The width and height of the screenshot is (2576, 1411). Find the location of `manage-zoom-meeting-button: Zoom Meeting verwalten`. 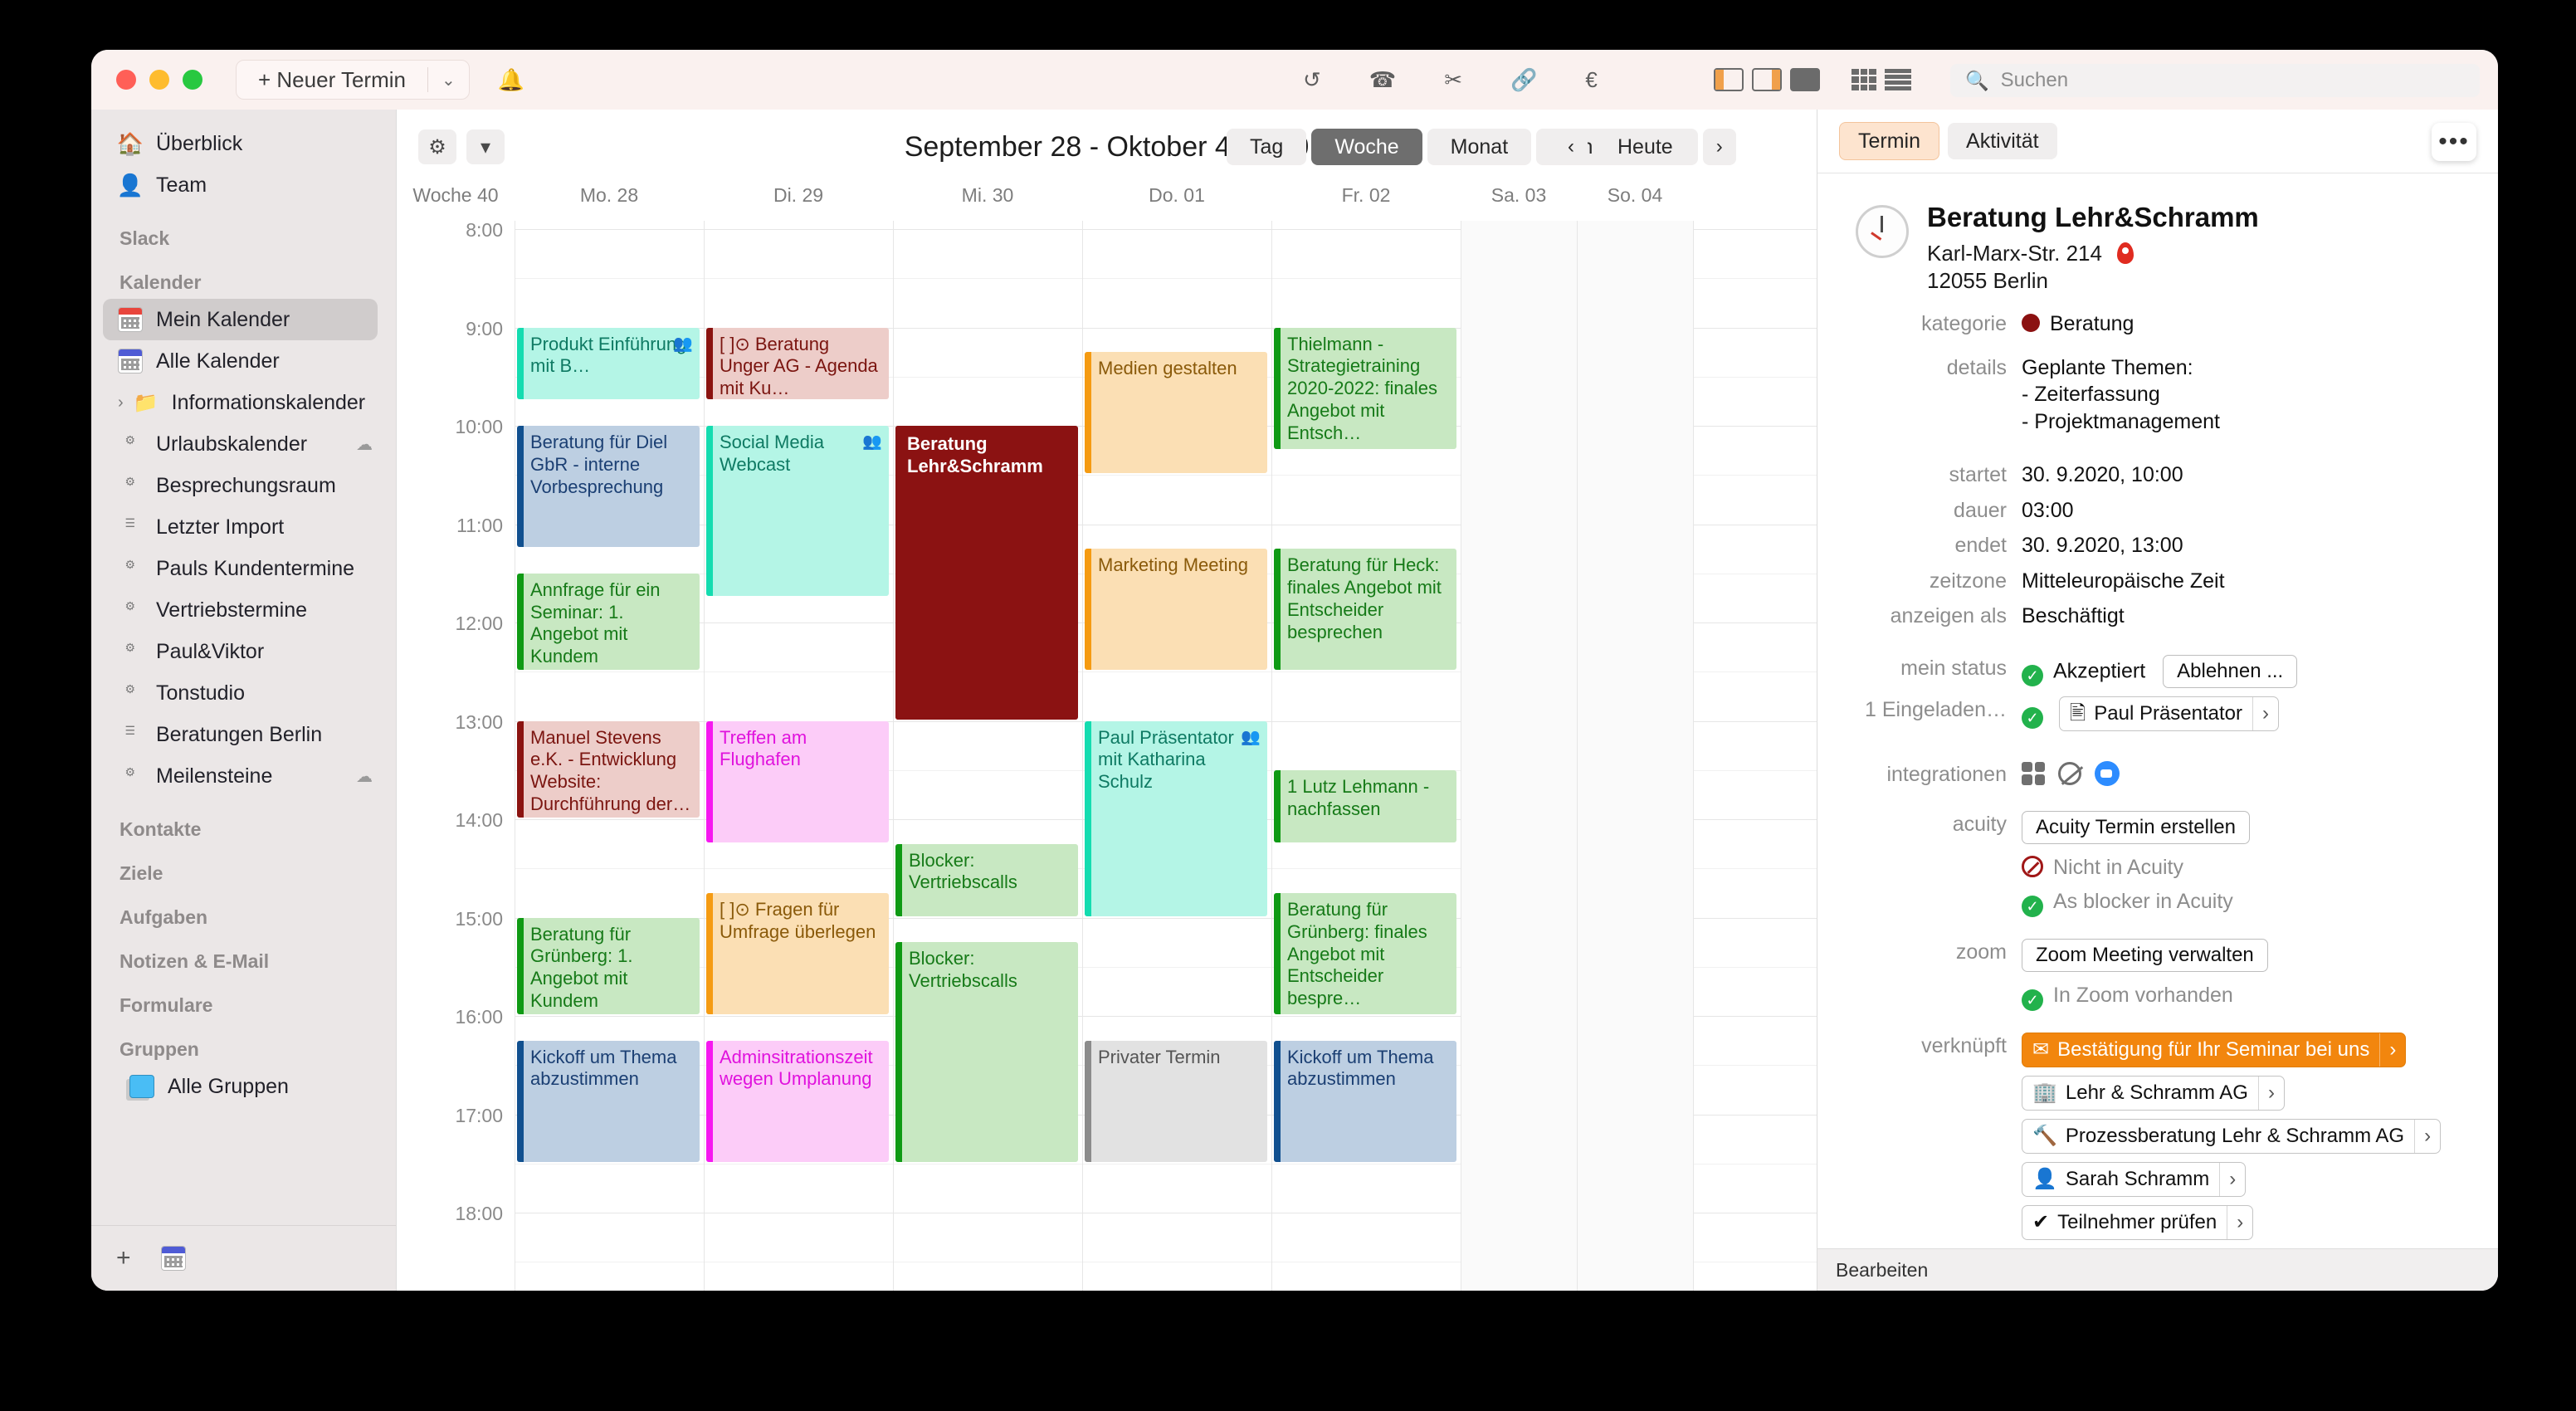

manage-zoom-meeting-button: Zoom Meeting verwalten is located at coordinates (2145, 955).